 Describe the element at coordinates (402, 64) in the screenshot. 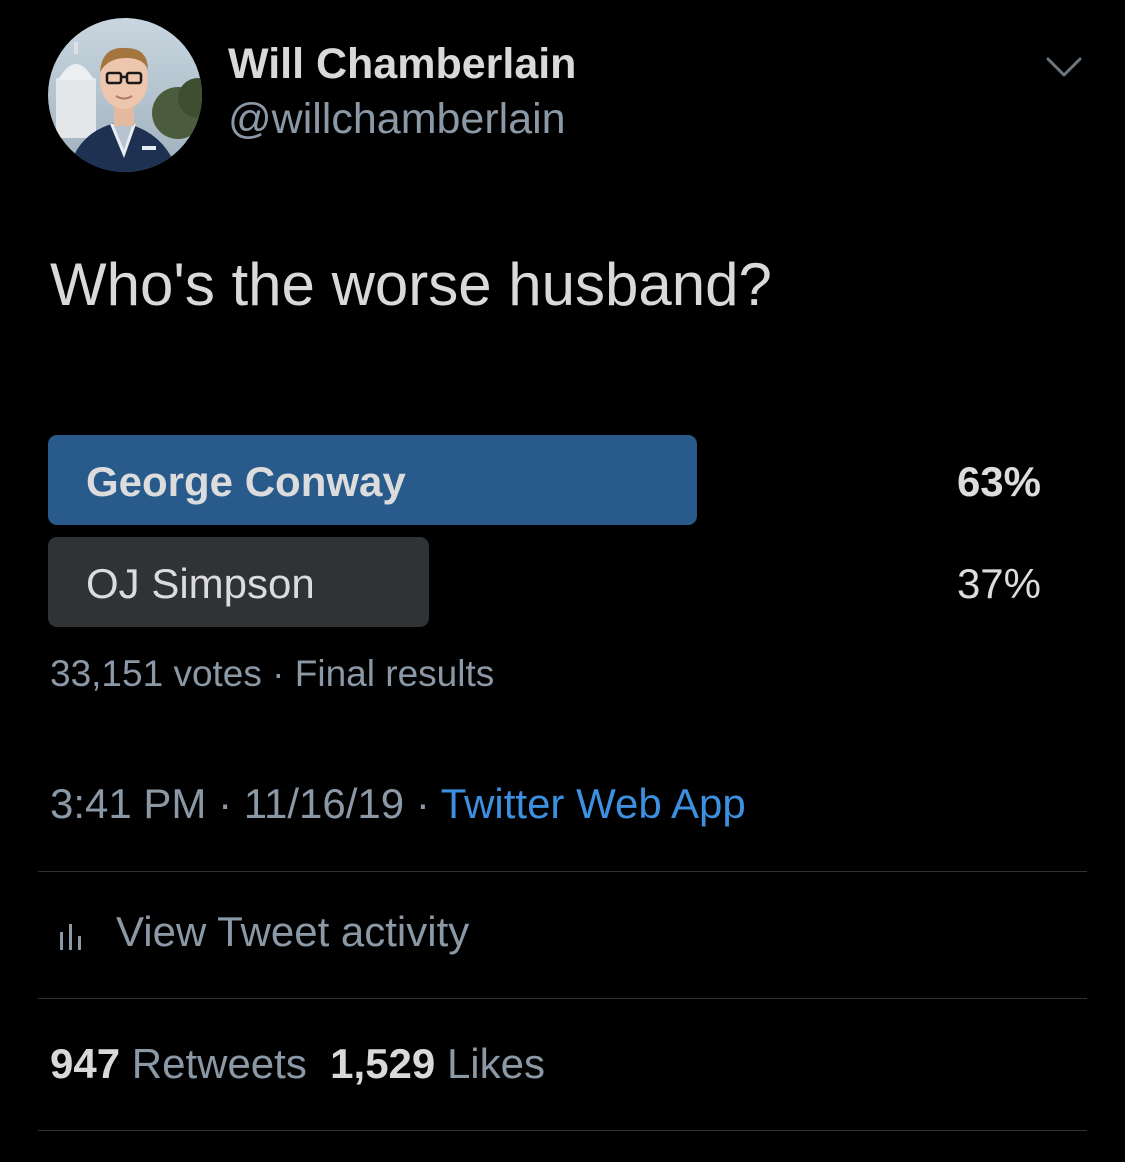

I see `author-display-name: Will Chamberlain` at that location.